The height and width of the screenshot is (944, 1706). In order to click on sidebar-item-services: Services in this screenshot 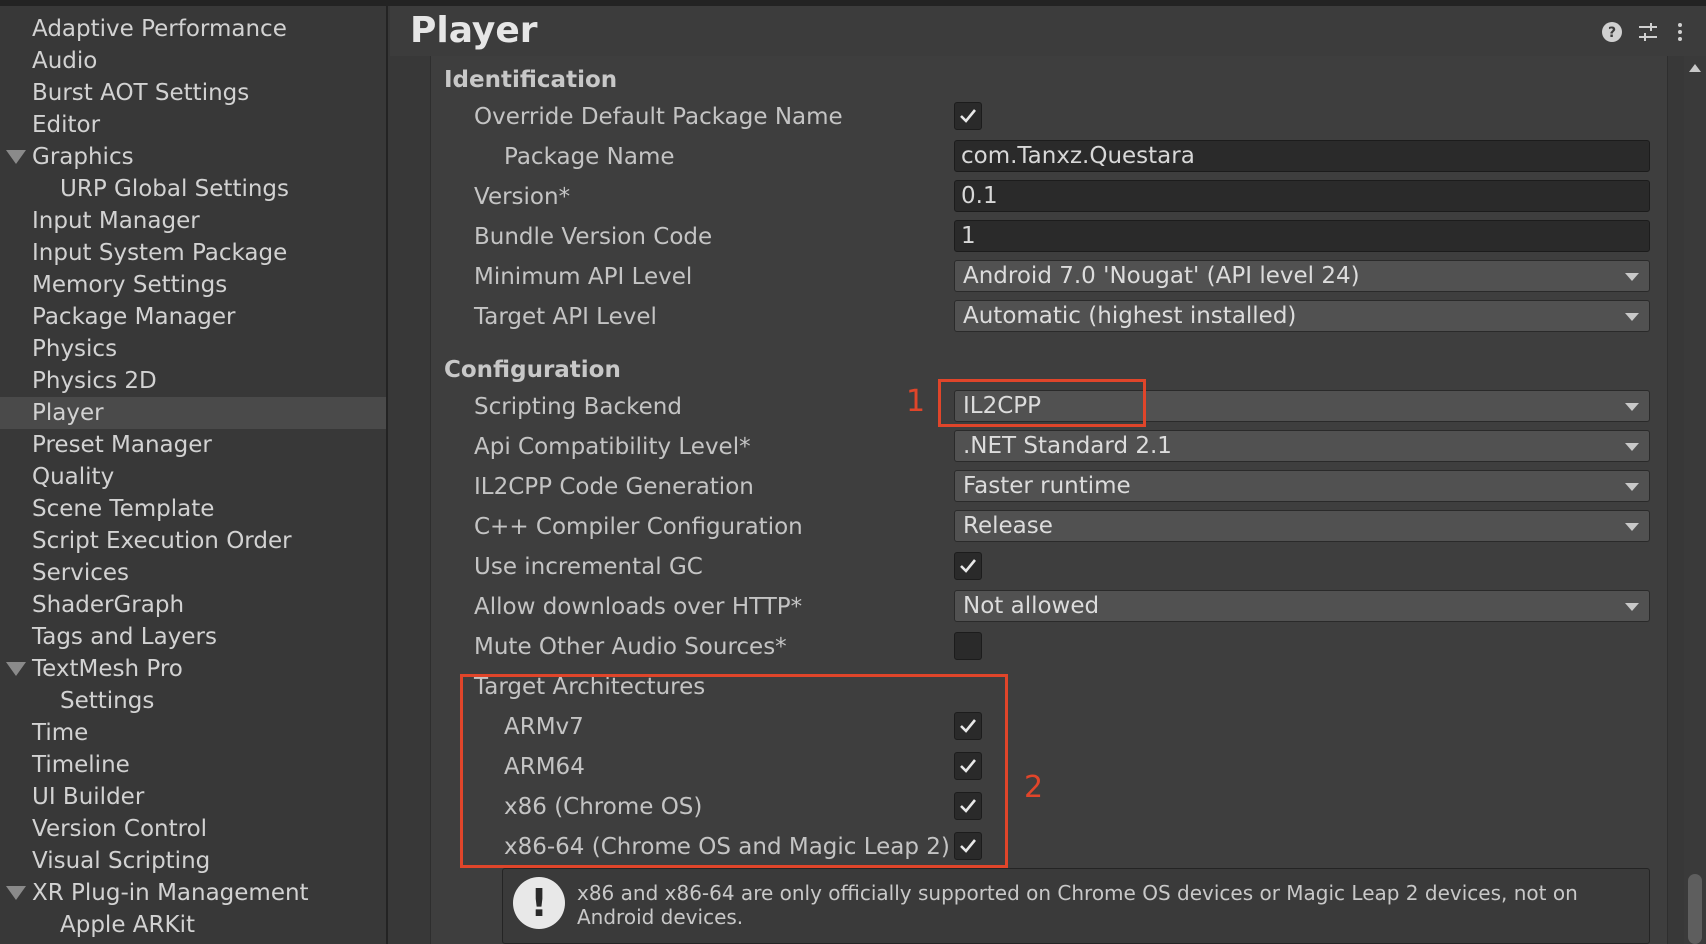, I will do `click(193, 573)`.